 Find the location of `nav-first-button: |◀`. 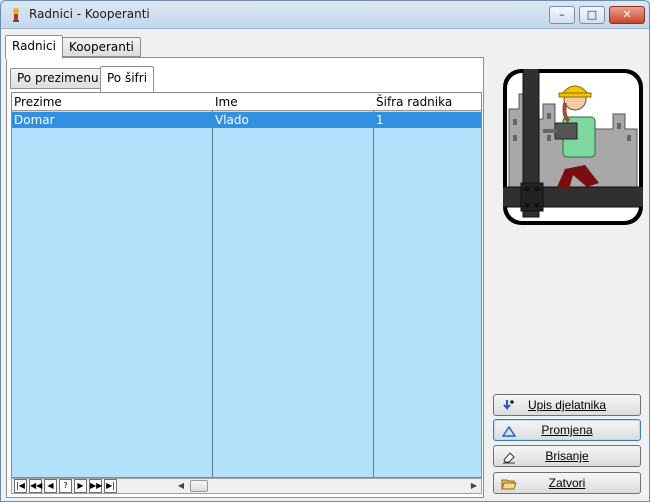

nav-first-button: |◀ is located at coordinates (20, 486).